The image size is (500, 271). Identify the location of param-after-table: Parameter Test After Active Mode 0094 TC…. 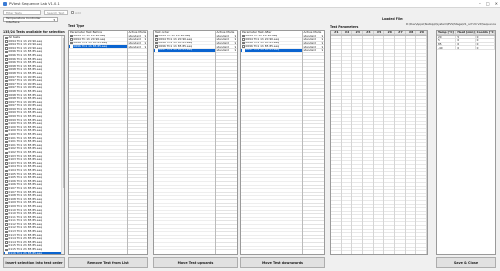
(282, 142).